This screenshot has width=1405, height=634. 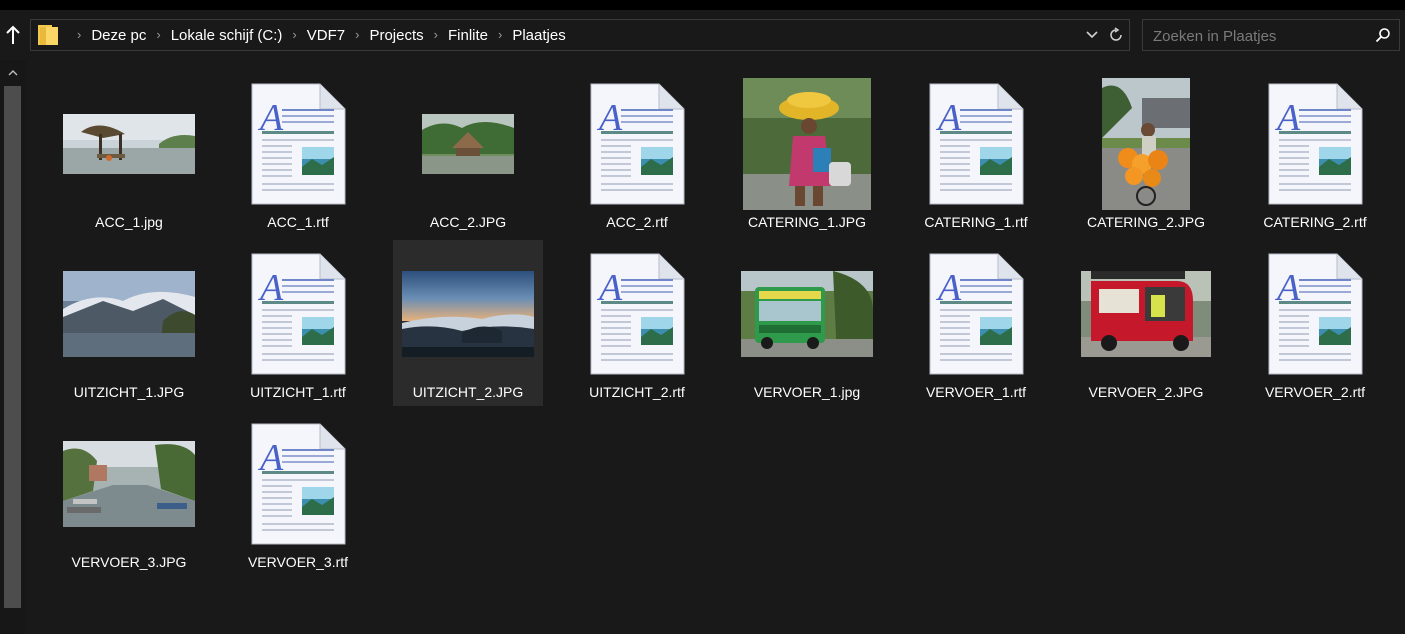 I want to click on file-item: A ACC_1.rtf, so click(x=298, y=153).